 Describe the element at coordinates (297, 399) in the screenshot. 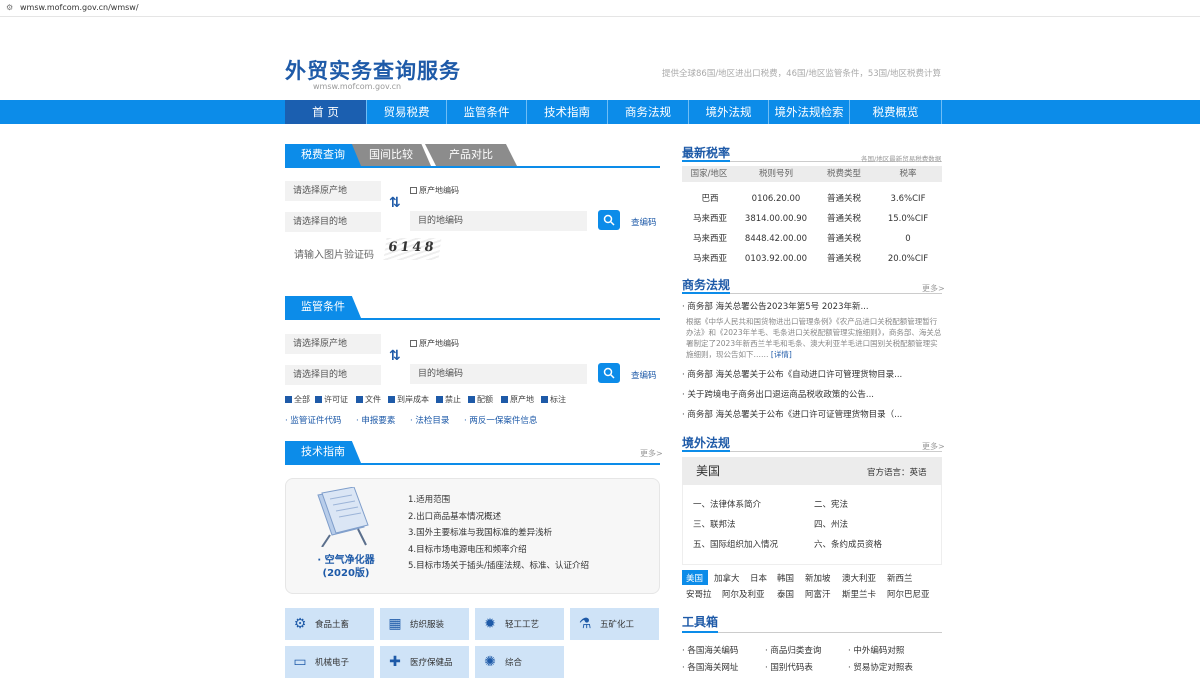

I see `checkbox-all: 全部` at that location.